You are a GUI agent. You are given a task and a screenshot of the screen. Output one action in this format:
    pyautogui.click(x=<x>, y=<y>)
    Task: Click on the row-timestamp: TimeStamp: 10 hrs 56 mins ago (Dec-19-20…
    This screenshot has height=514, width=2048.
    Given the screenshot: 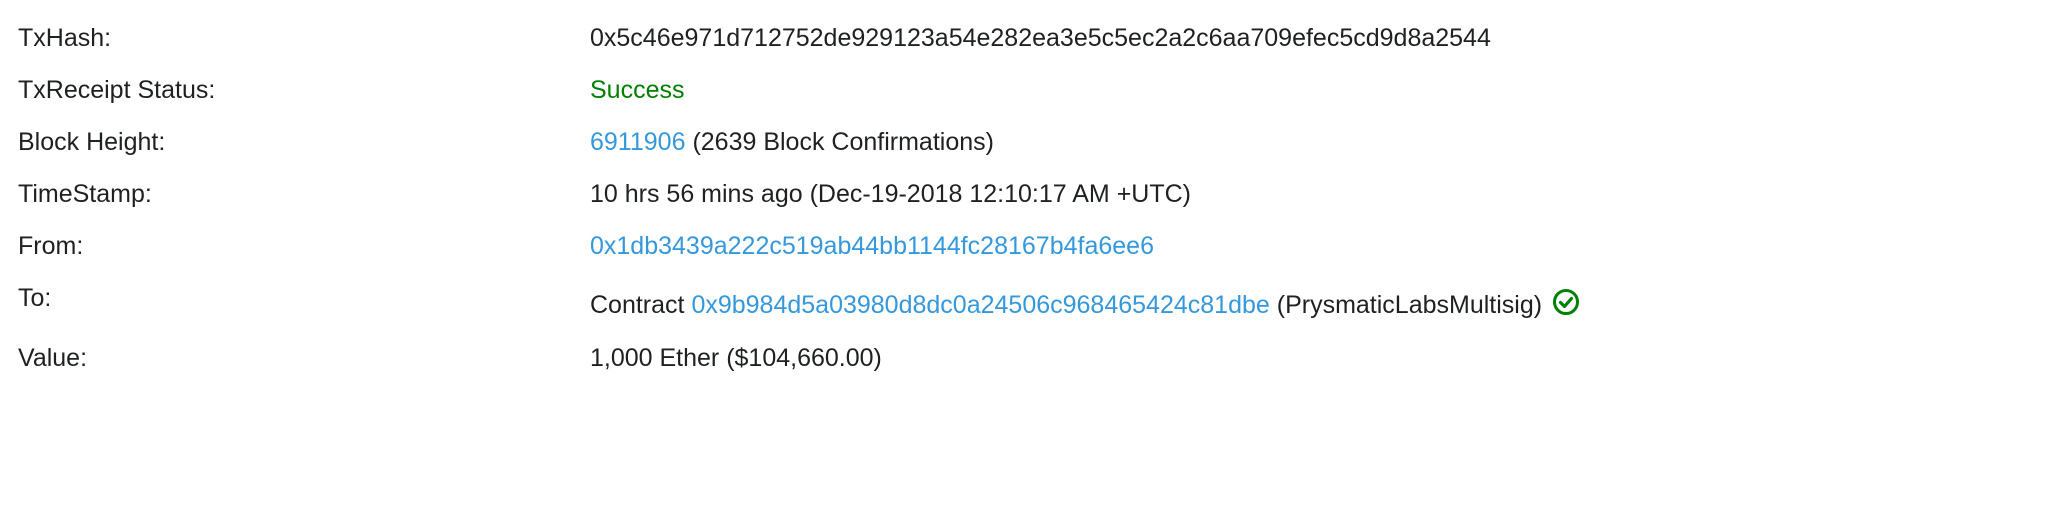 What is the action you would take?
    pyautogui.click(x=1024, y=198)
    